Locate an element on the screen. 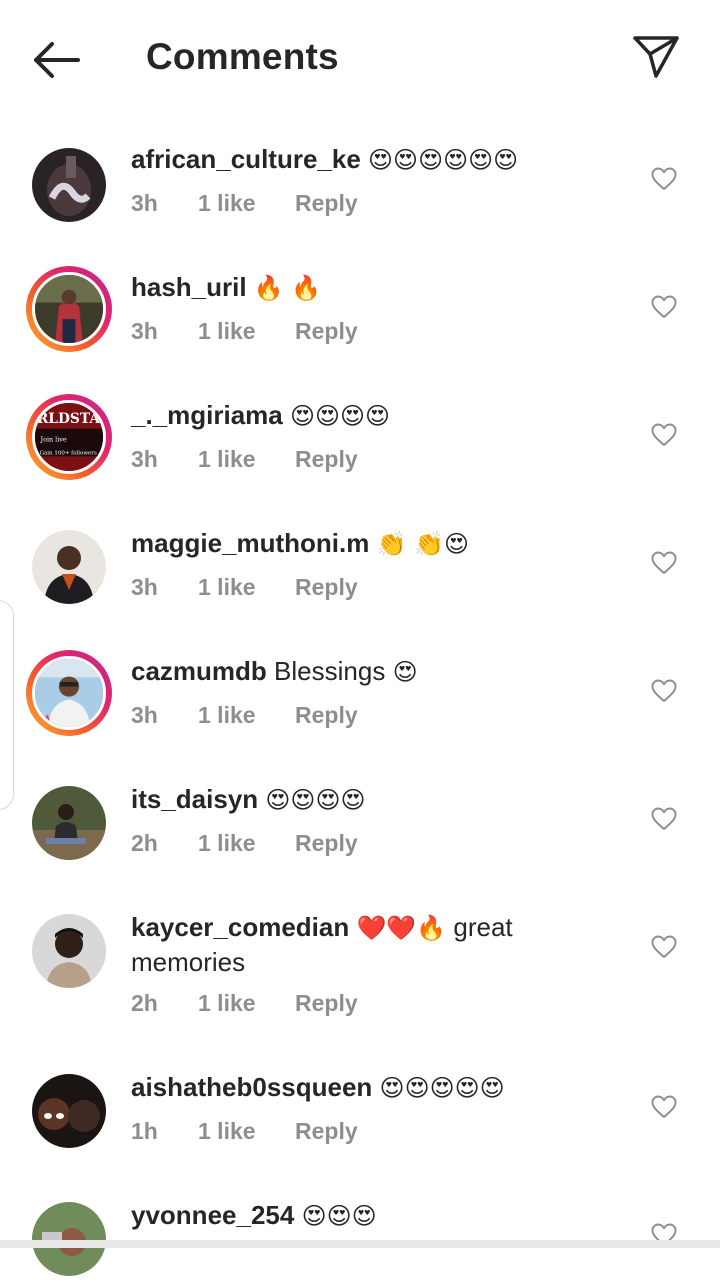 This screenshot has height=1282, width=720. avatar-text: RLDSTAR is located at coordinates (70, 419).